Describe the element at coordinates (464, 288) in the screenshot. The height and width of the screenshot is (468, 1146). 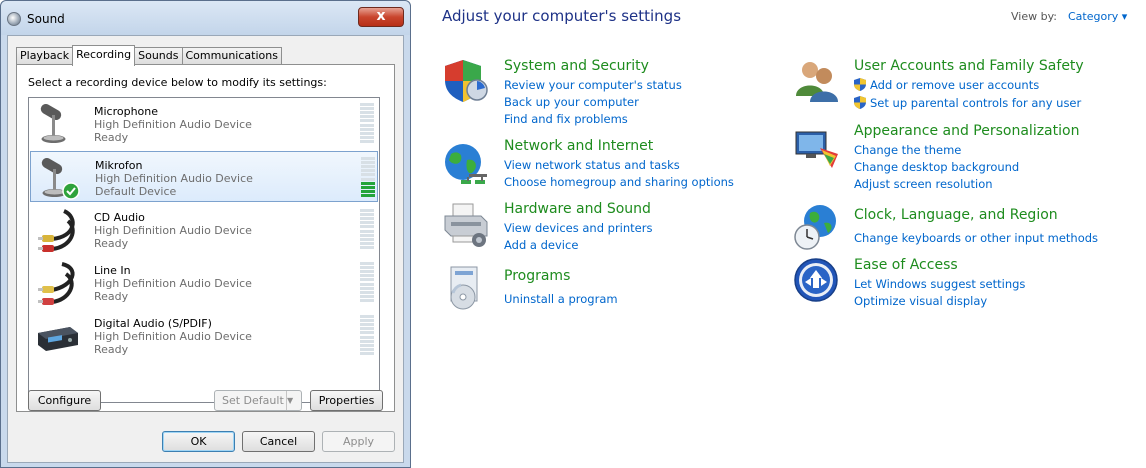
I see `programs-icon` at that location.